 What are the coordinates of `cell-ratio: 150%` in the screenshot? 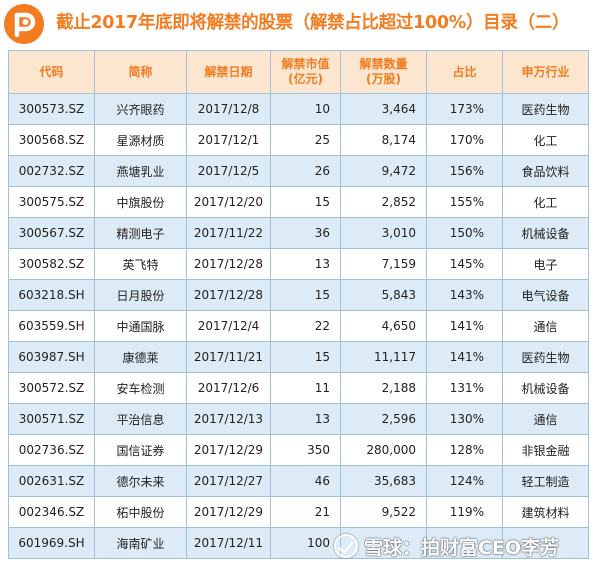 It's located at (464, 233).